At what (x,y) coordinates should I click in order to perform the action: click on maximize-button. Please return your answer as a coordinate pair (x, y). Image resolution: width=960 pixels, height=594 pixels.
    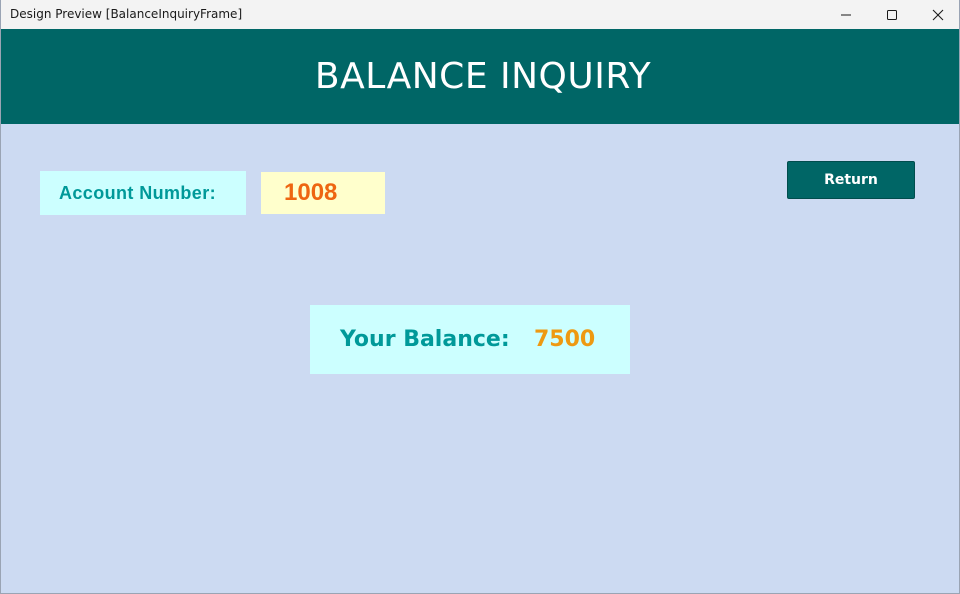
    Looking at the image, I should click on (892, 14).